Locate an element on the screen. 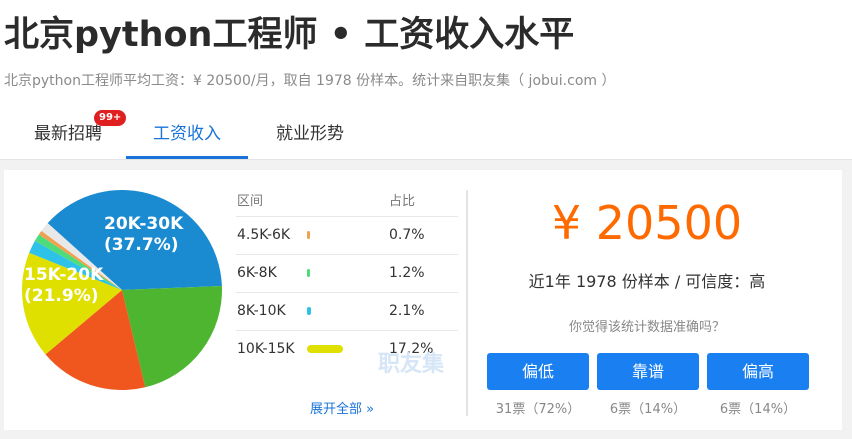  tab-employment: 就业形势 is located at coordinates (310, 135).